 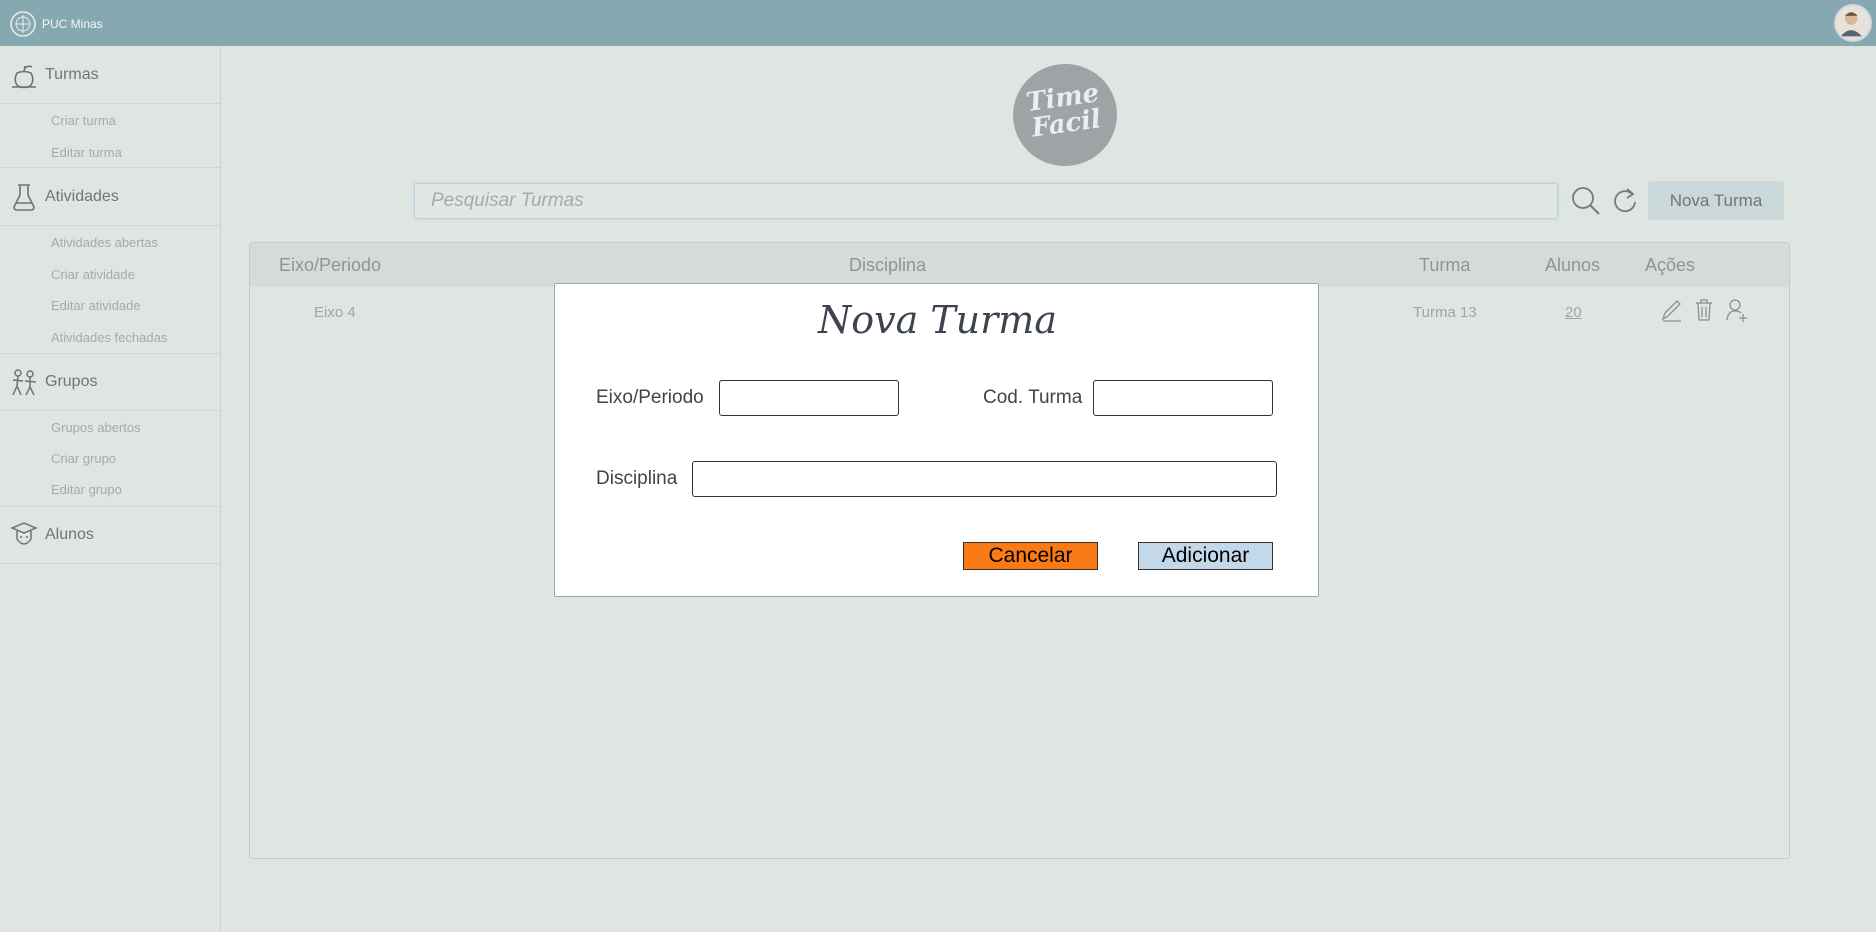 What do you see at coordinates (23, 24) in the screenshot?
I see `puc-seal-icon` at bounding box center [23, 24].